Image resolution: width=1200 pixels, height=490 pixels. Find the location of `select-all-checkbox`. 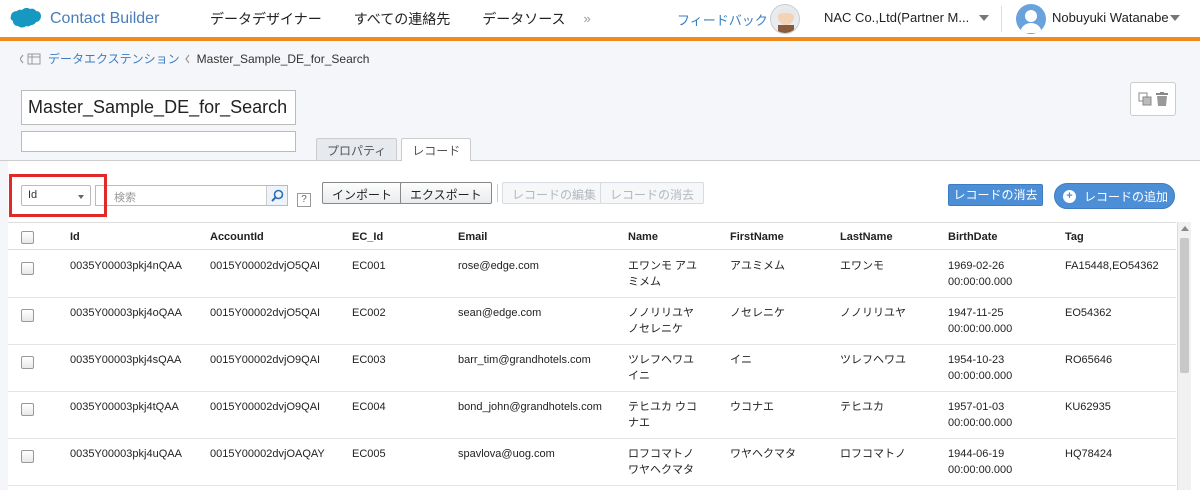

select-all-checkbox is located at coordinates (27, 237).